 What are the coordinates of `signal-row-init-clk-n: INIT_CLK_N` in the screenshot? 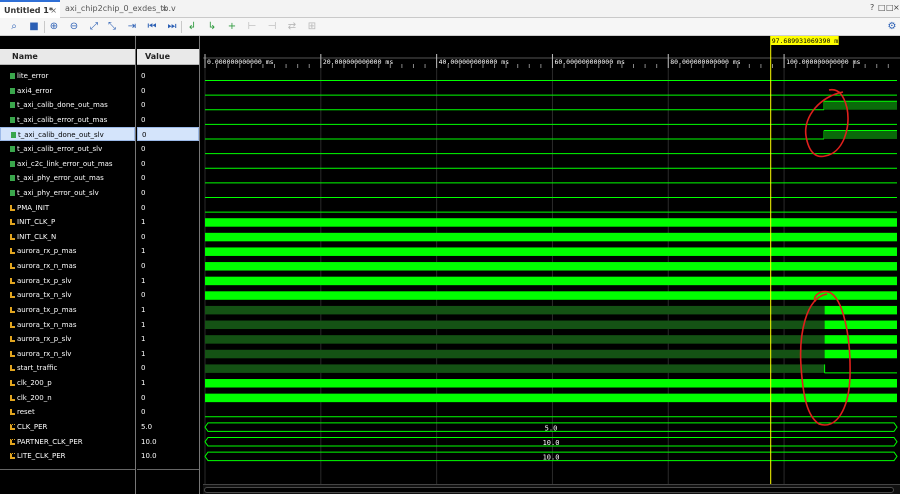 It's located at (67, 237).